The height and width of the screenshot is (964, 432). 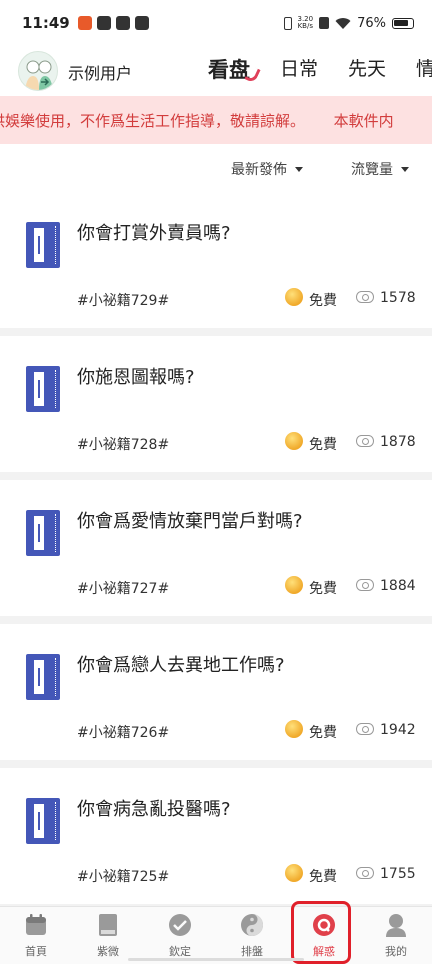 What do you see at coordinates (305, 26) in the screenshot?
I see `net-speed-unit: KB/s` at bounding box center [305, 26].